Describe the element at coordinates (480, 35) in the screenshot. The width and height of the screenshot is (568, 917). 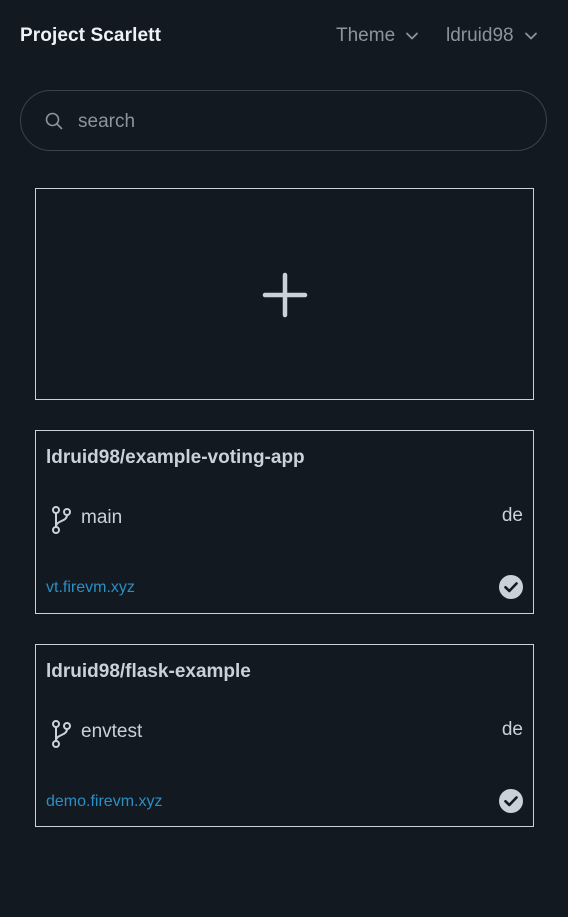
I see `user-dropdown-label: ldruid98` at that location.